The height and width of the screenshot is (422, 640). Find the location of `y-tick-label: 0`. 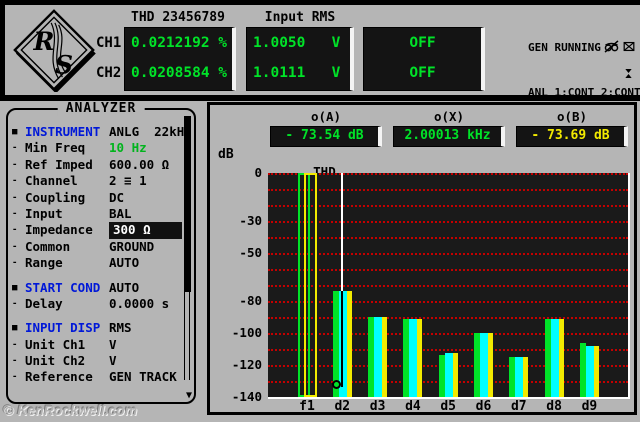

y-tick-label: 0 is located at coordinates (258, 172).